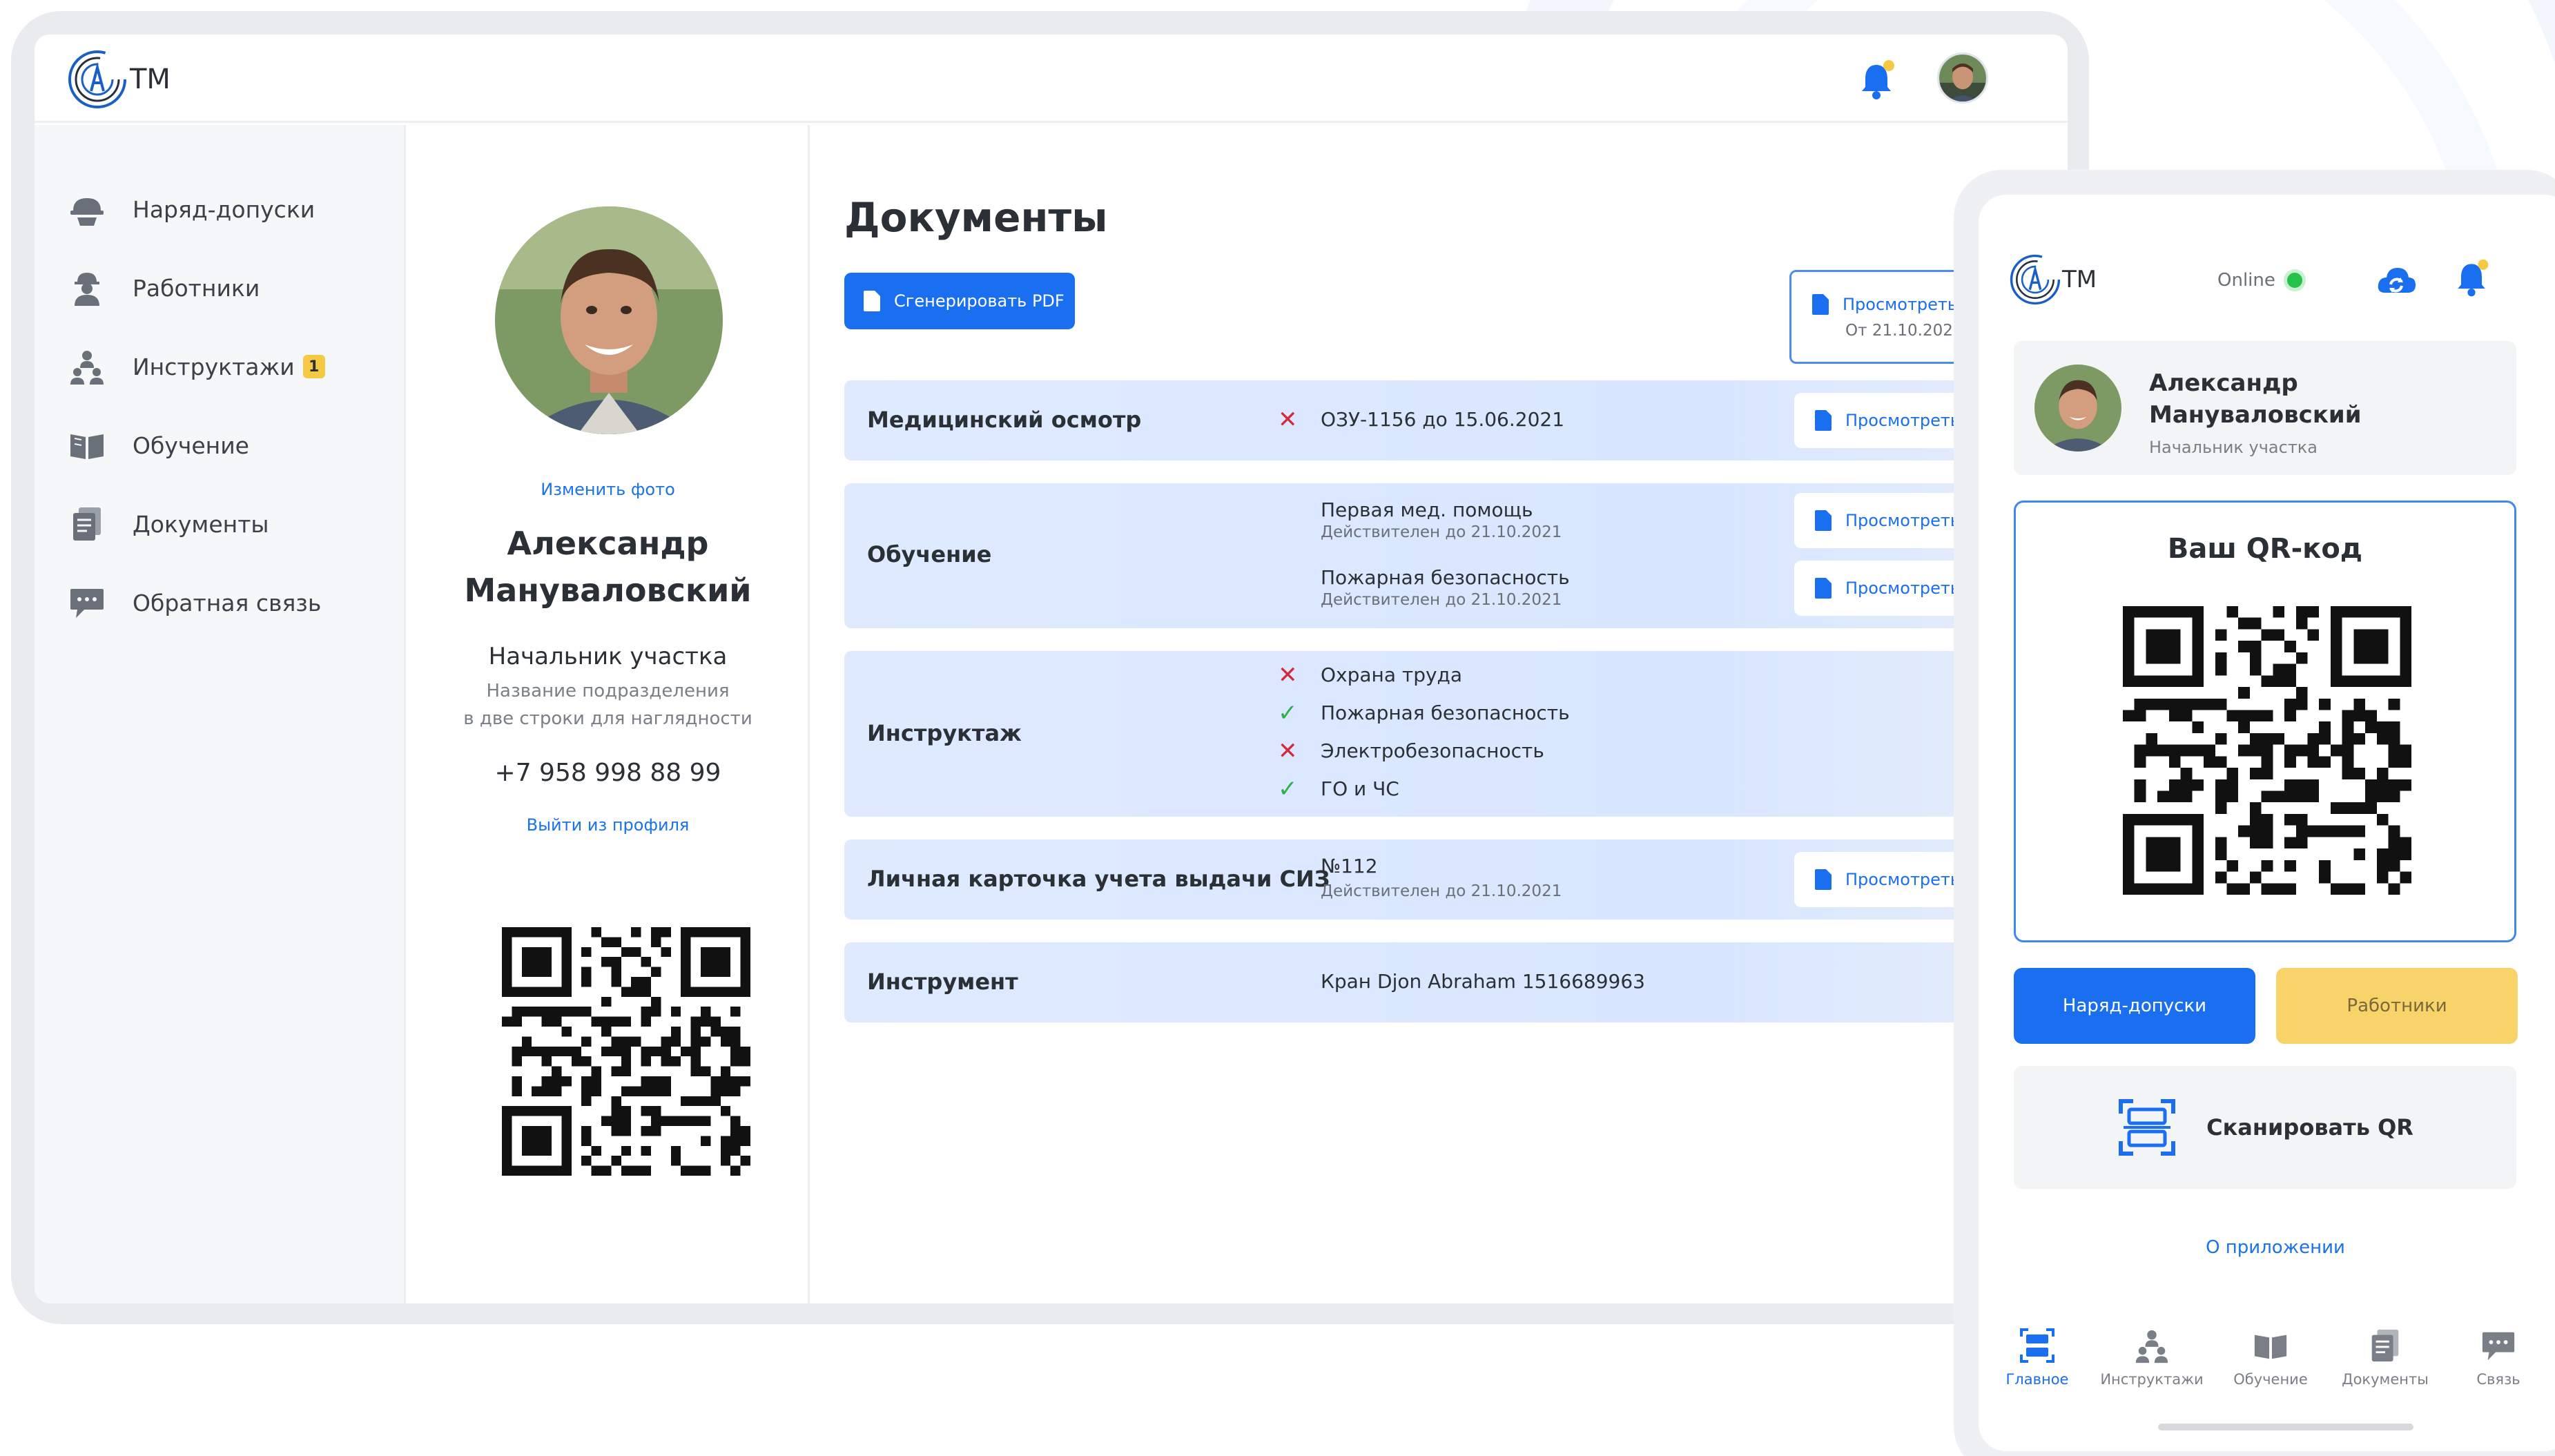  I want to click on home-indicator, so click(2285, 1427).